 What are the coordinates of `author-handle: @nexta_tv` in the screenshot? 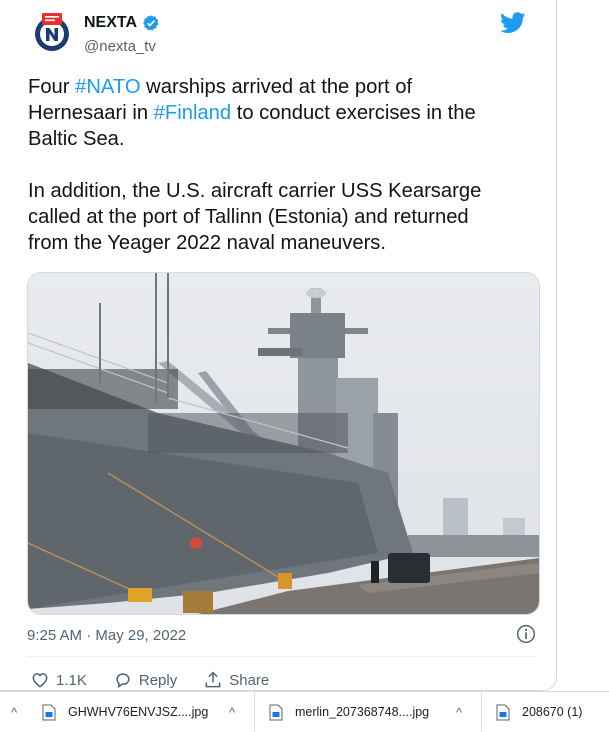 It's located at (120, 46).